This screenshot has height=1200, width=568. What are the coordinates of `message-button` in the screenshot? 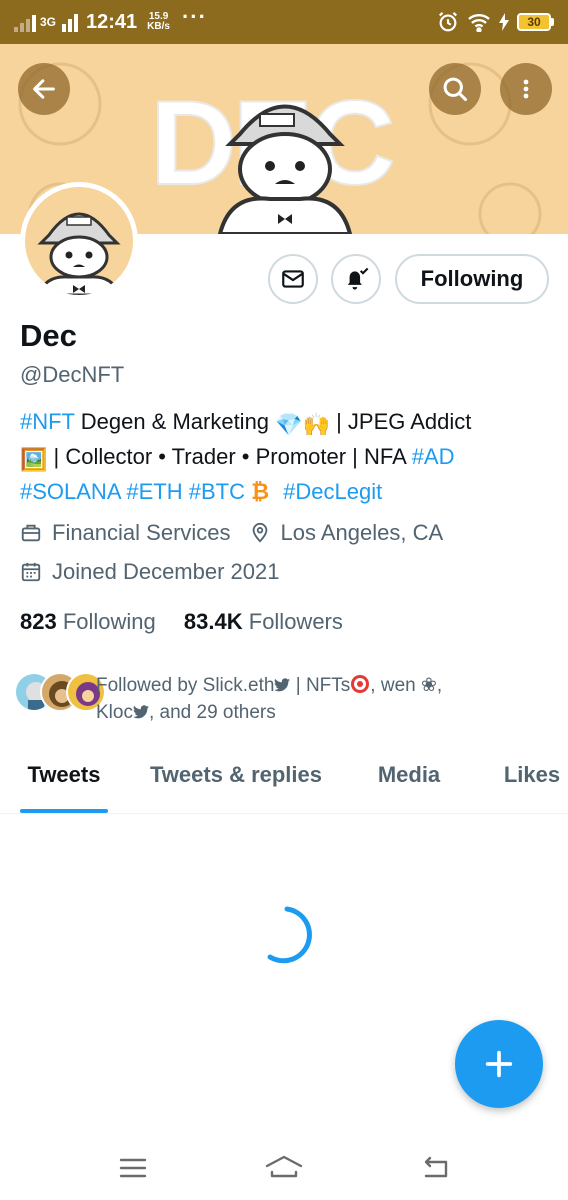 It's located at (293, 279).